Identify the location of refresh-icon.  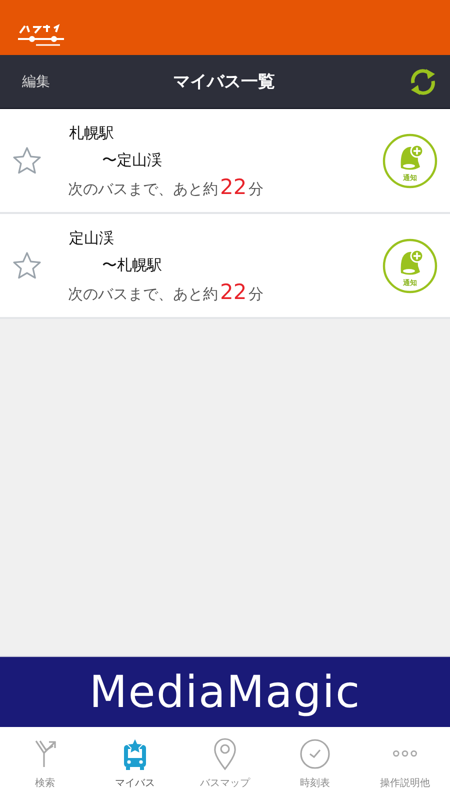
(423, 81).